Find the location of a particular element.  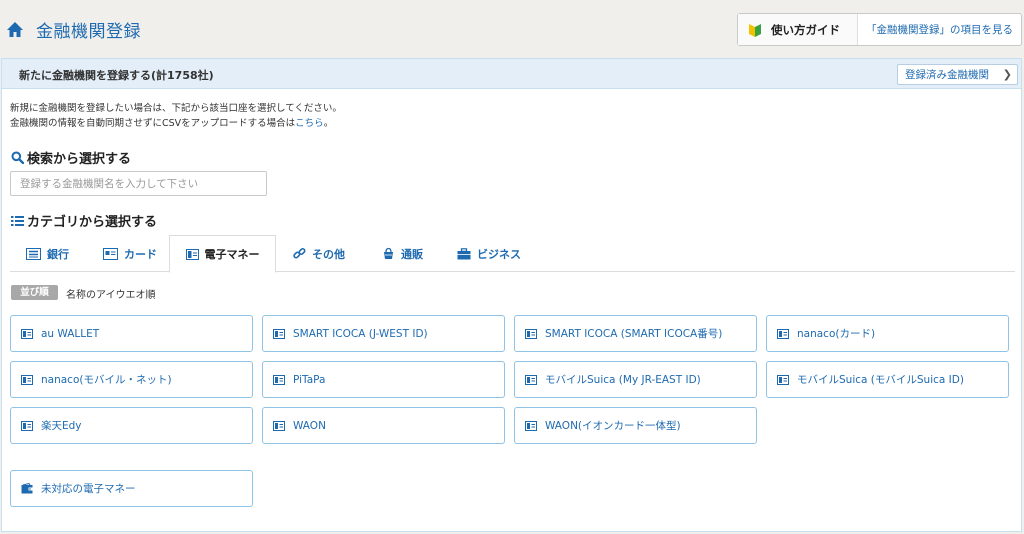

page-header: 金融機関登録 使い方ガイド 「金融機関登録」の項目を見る is located at coordinates (512, 29).